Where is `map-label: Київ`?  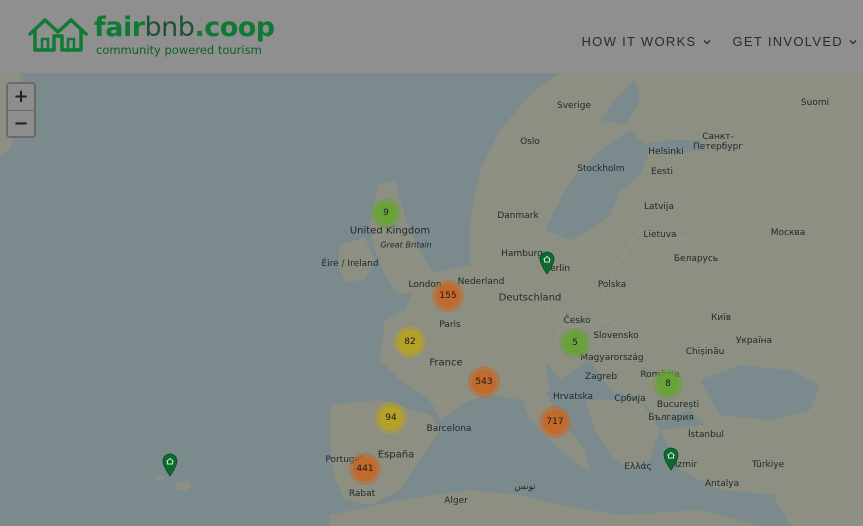
map-label: Київ is located at coordinates (721, 318).